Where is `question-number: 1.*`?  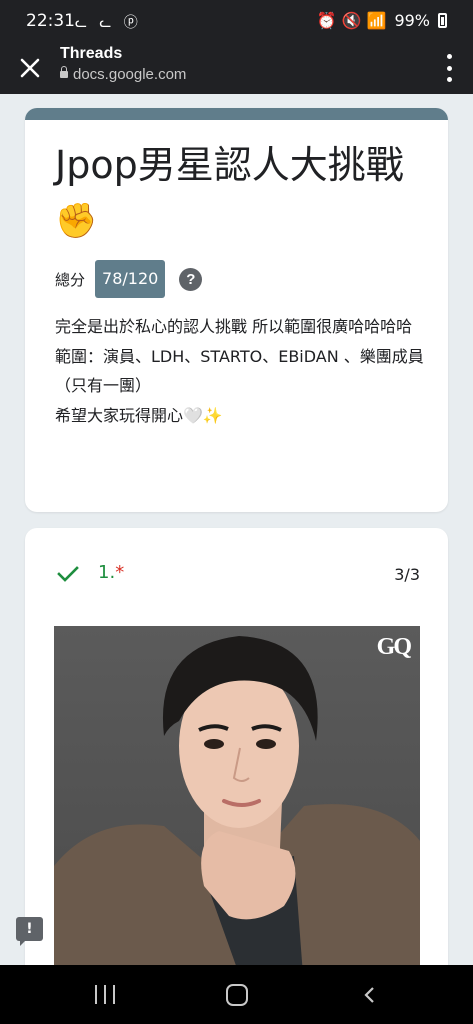 question-number: 1.* is located at coordinates (111, 572).